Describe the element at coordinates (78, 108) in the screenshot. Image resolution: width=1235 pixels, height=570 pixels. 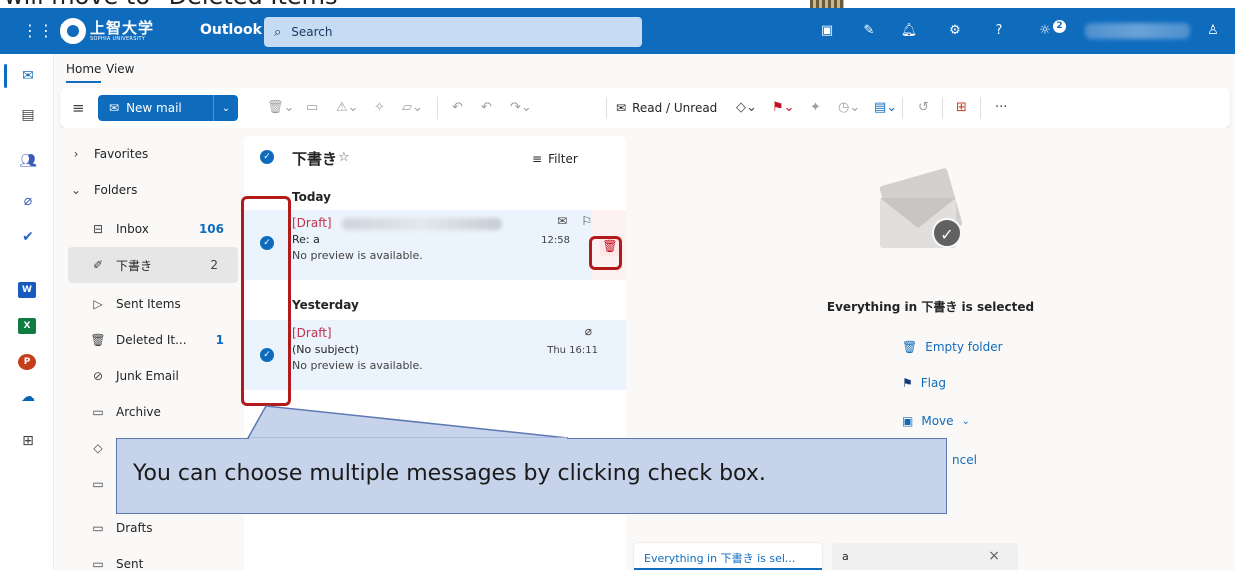
I see `menu-icon: ≡` at that location.